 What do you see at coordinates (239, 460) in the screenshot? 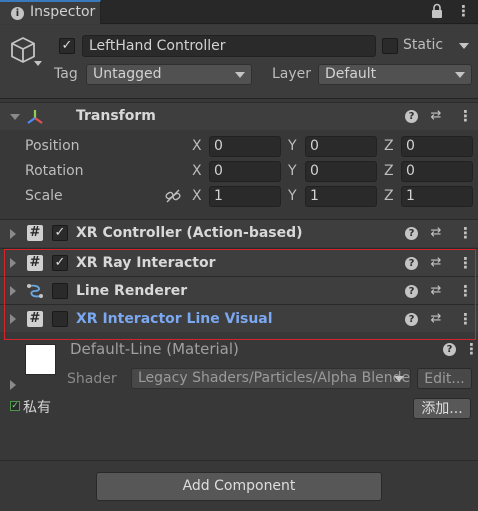
I see `divider` at bounding box center [239, 460].